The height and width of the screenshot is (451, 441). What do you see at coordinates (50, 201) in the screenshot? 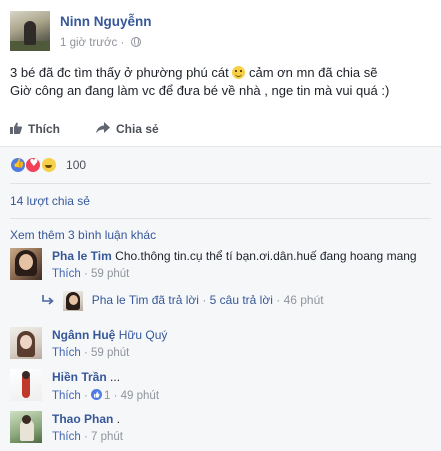
I see `share-count-link: 14 lượt chia sẻ` at bounding box center [50, 201].